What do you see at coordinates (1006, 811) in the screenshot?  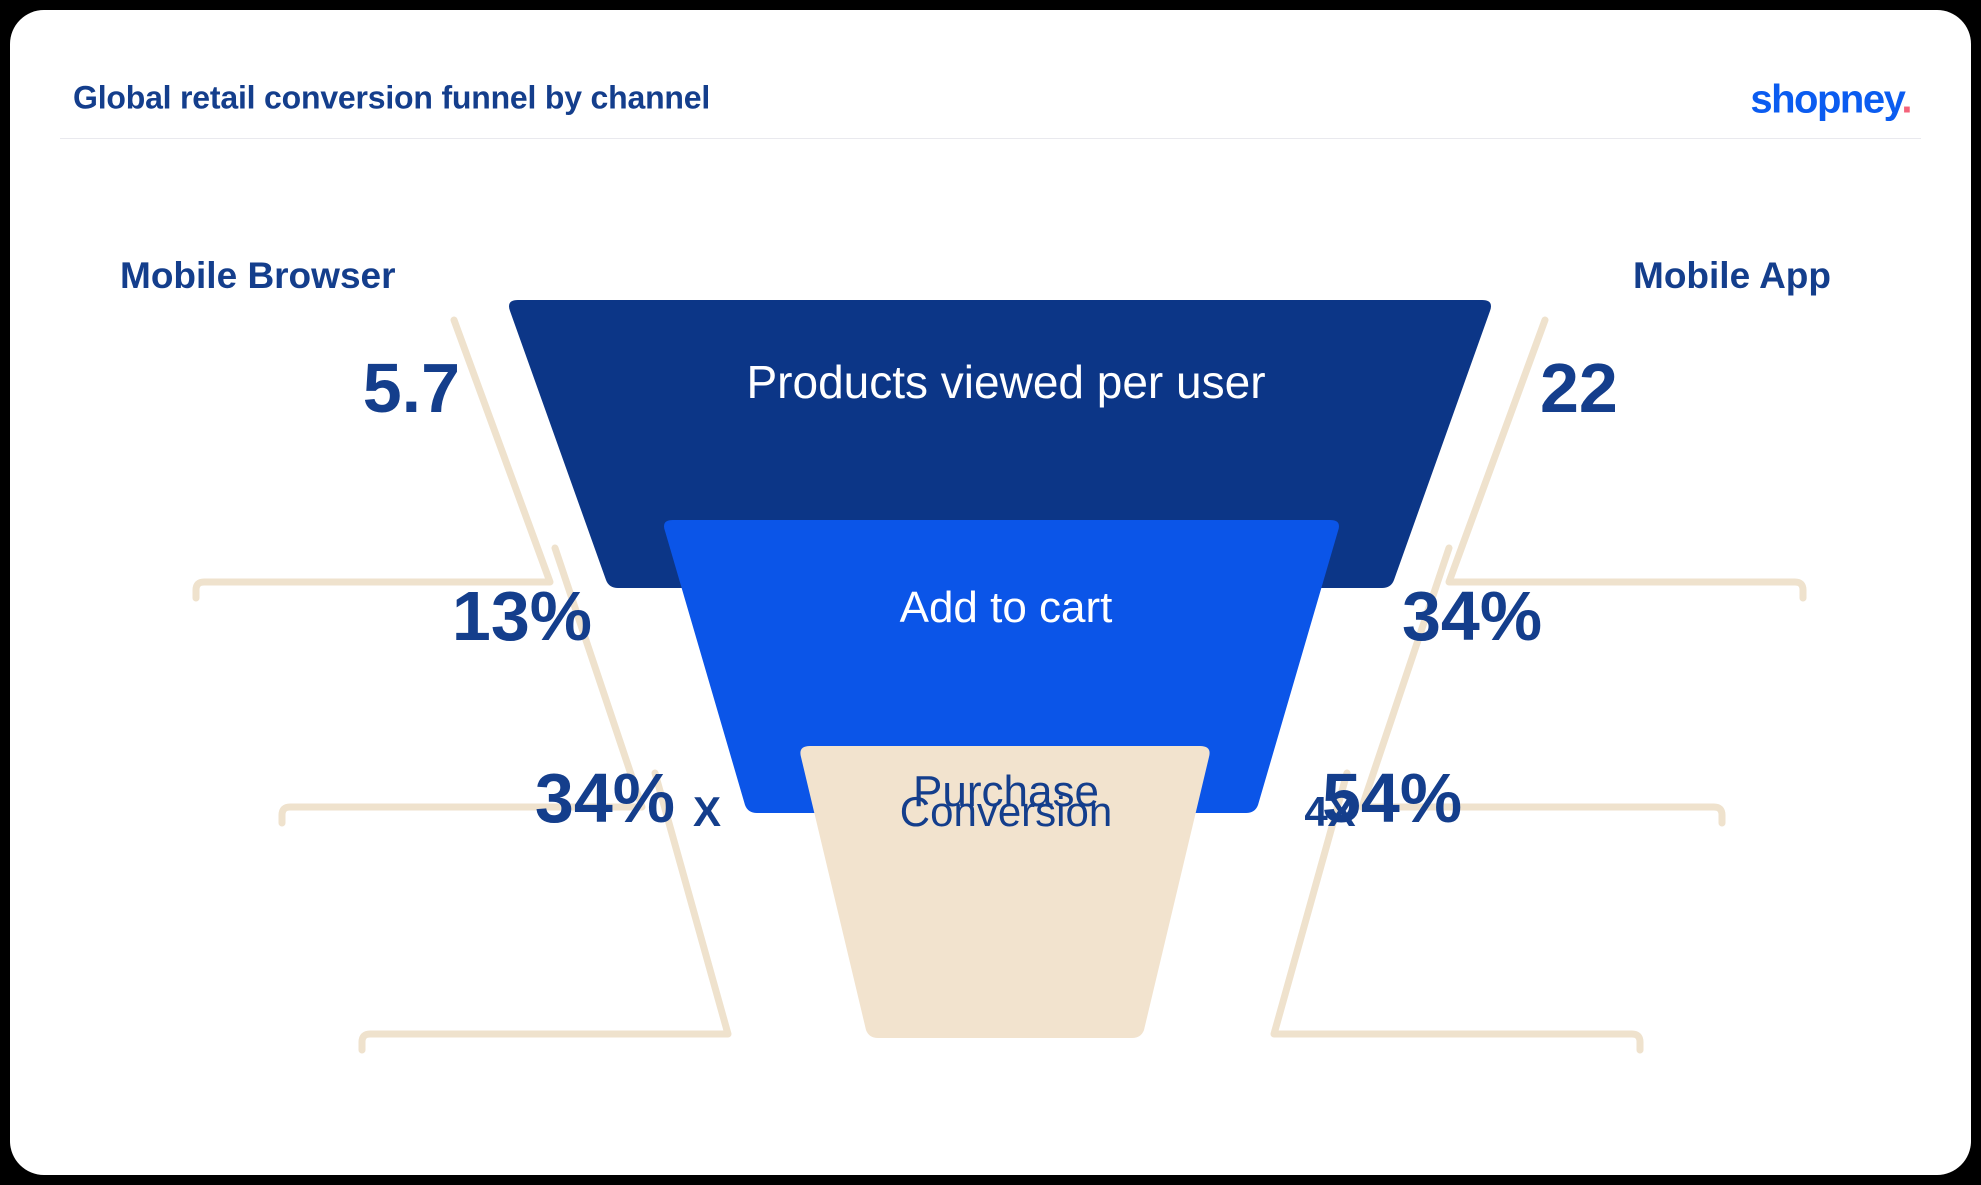 I see `footer-conversion-label: Conversion` at bounding box center [1006, 811].